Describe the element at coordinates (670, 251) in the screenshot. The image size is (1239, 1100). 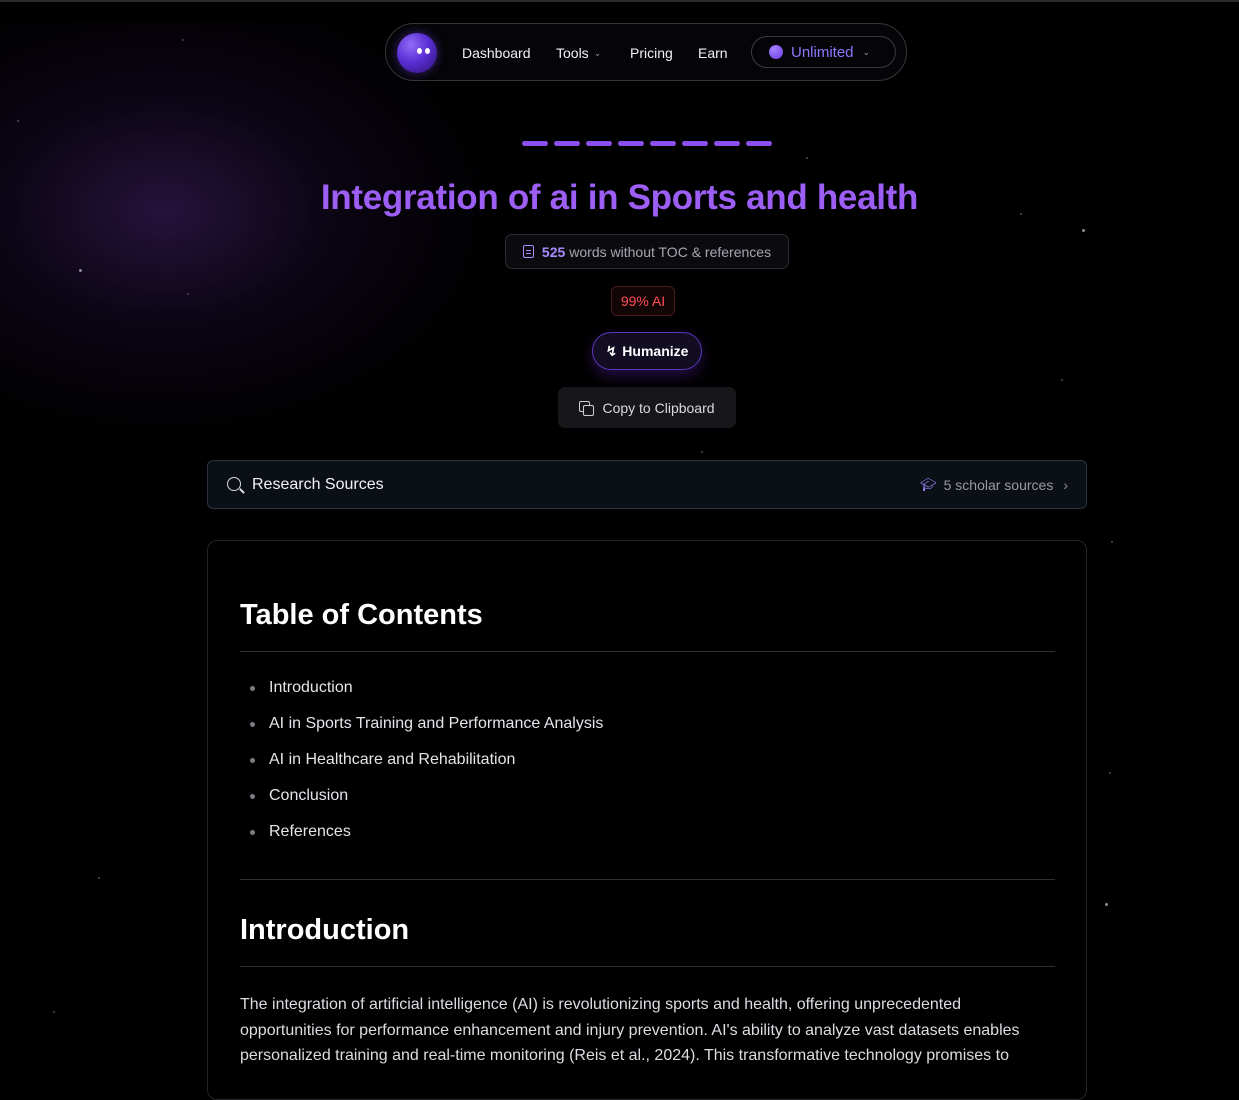
I see `word-count-label: words without TOC & references` at that location.